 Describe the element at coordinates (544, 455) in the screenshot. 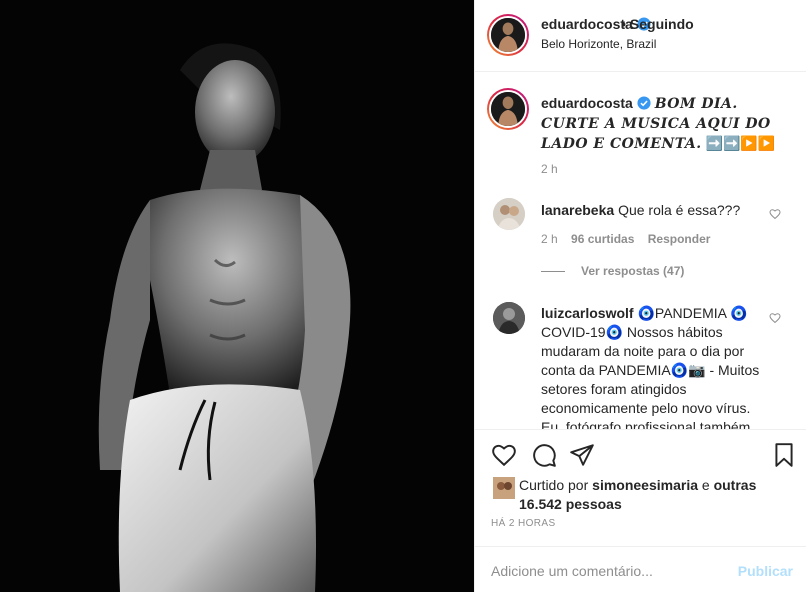

I see `comment-icon` at that location.